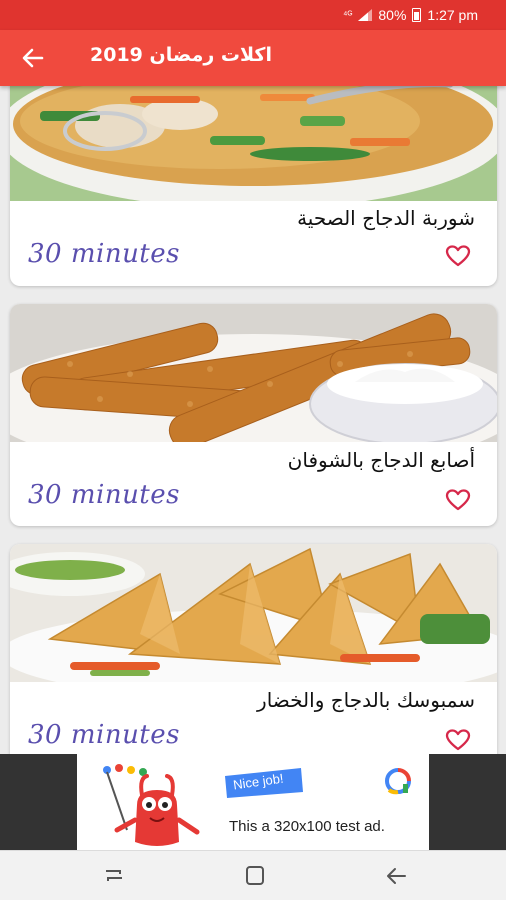 The image size is (506, 900). Describe the element at coordinates (452, 15) in the screenshot. I see `clock: 1:27 pm` at that location.